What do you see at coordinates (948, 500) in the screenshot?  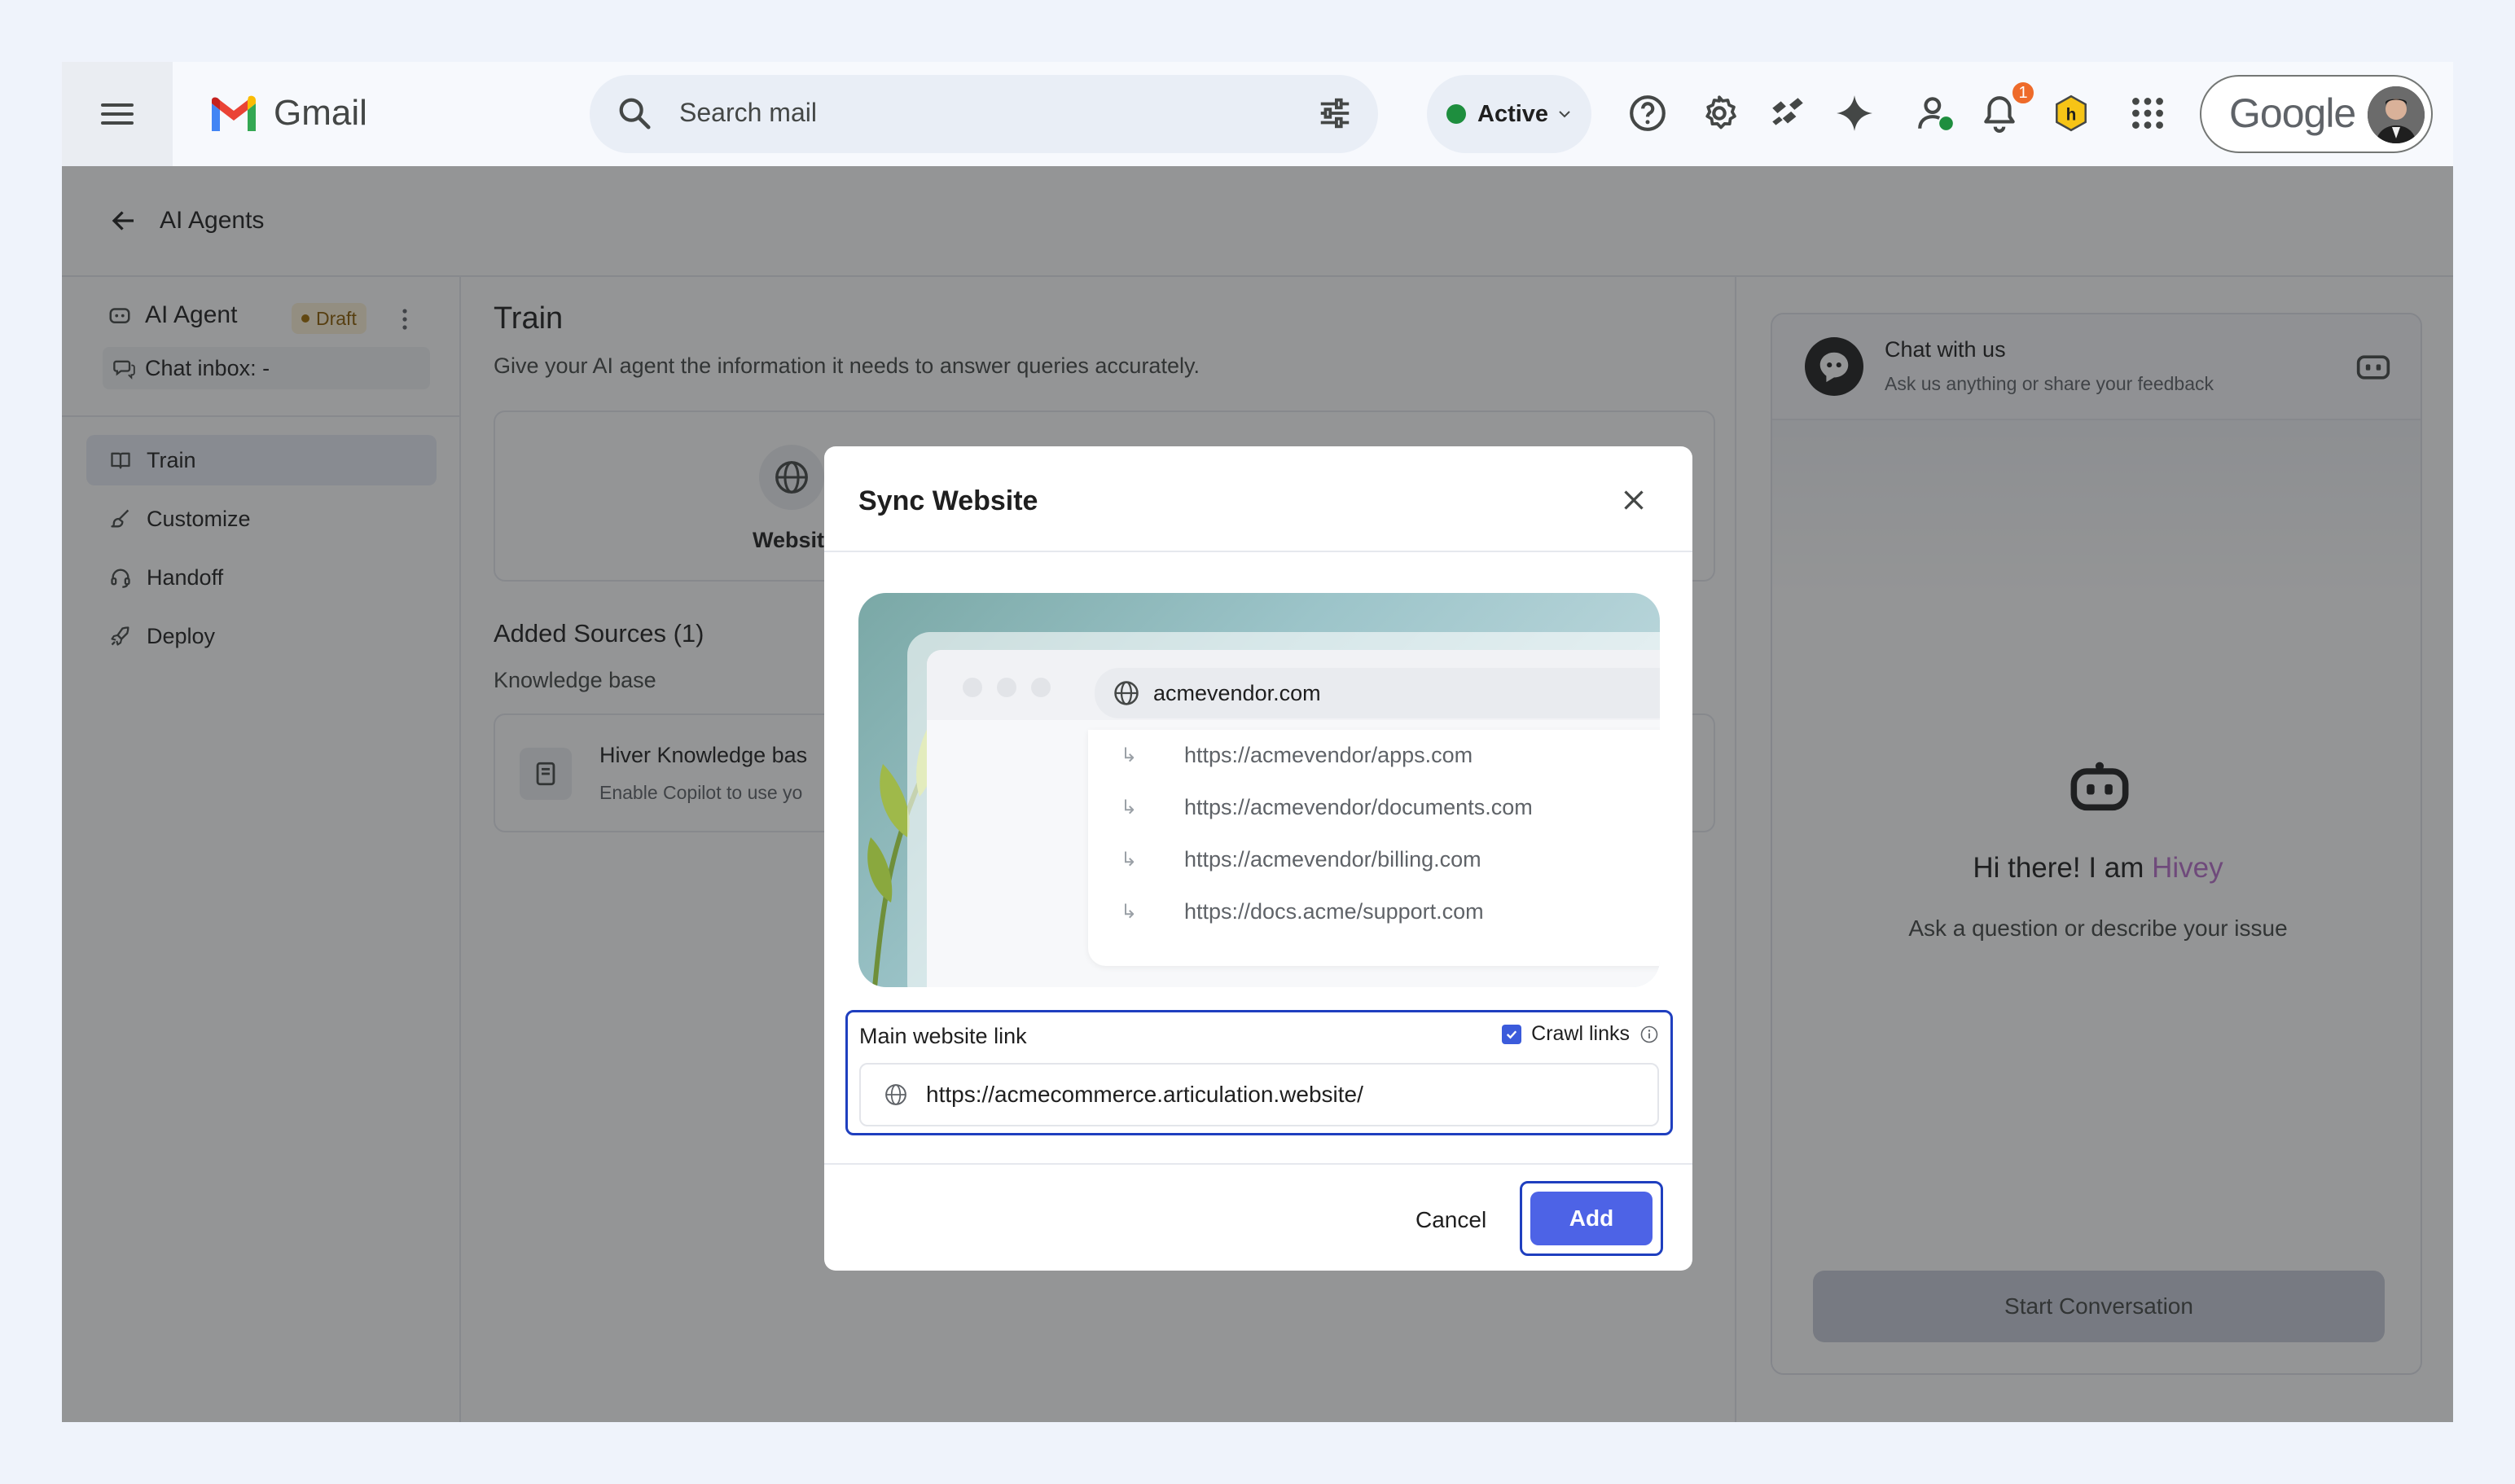 I see `modal-title: Sync Website` at bounding box center [948, 500].